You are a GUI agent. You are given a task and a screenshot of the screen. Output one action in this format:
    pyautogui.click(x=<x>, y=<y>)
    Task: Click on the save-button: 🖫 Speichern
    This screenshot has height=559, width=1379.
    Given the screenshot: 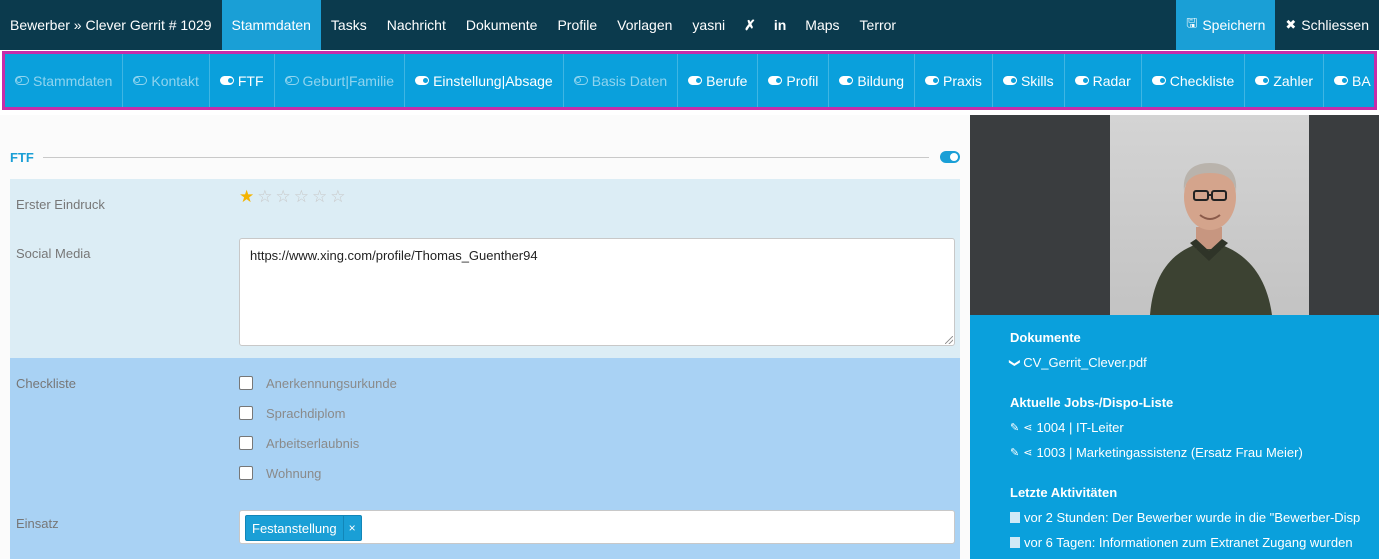 What is the action you would take?
    pyautogui.click(x=1226, y=25)
    